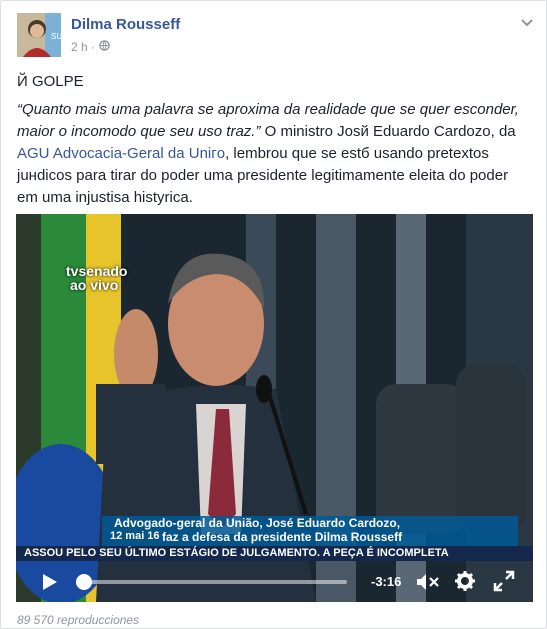 The width and height of the screenshot is (547, 629). I want to click on avatar: SU, so click(39, 35).